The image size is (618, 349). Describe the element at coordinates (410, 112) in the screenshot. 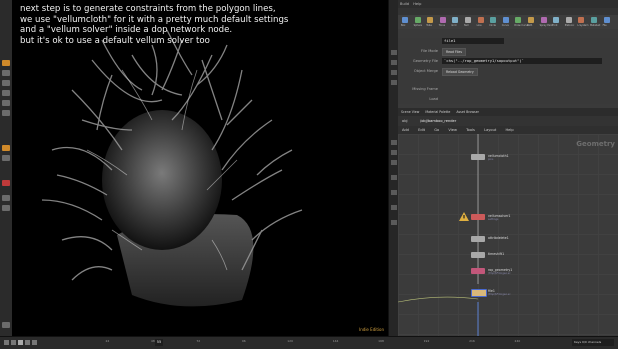

I see `pane-tab: Scene View` at that location.